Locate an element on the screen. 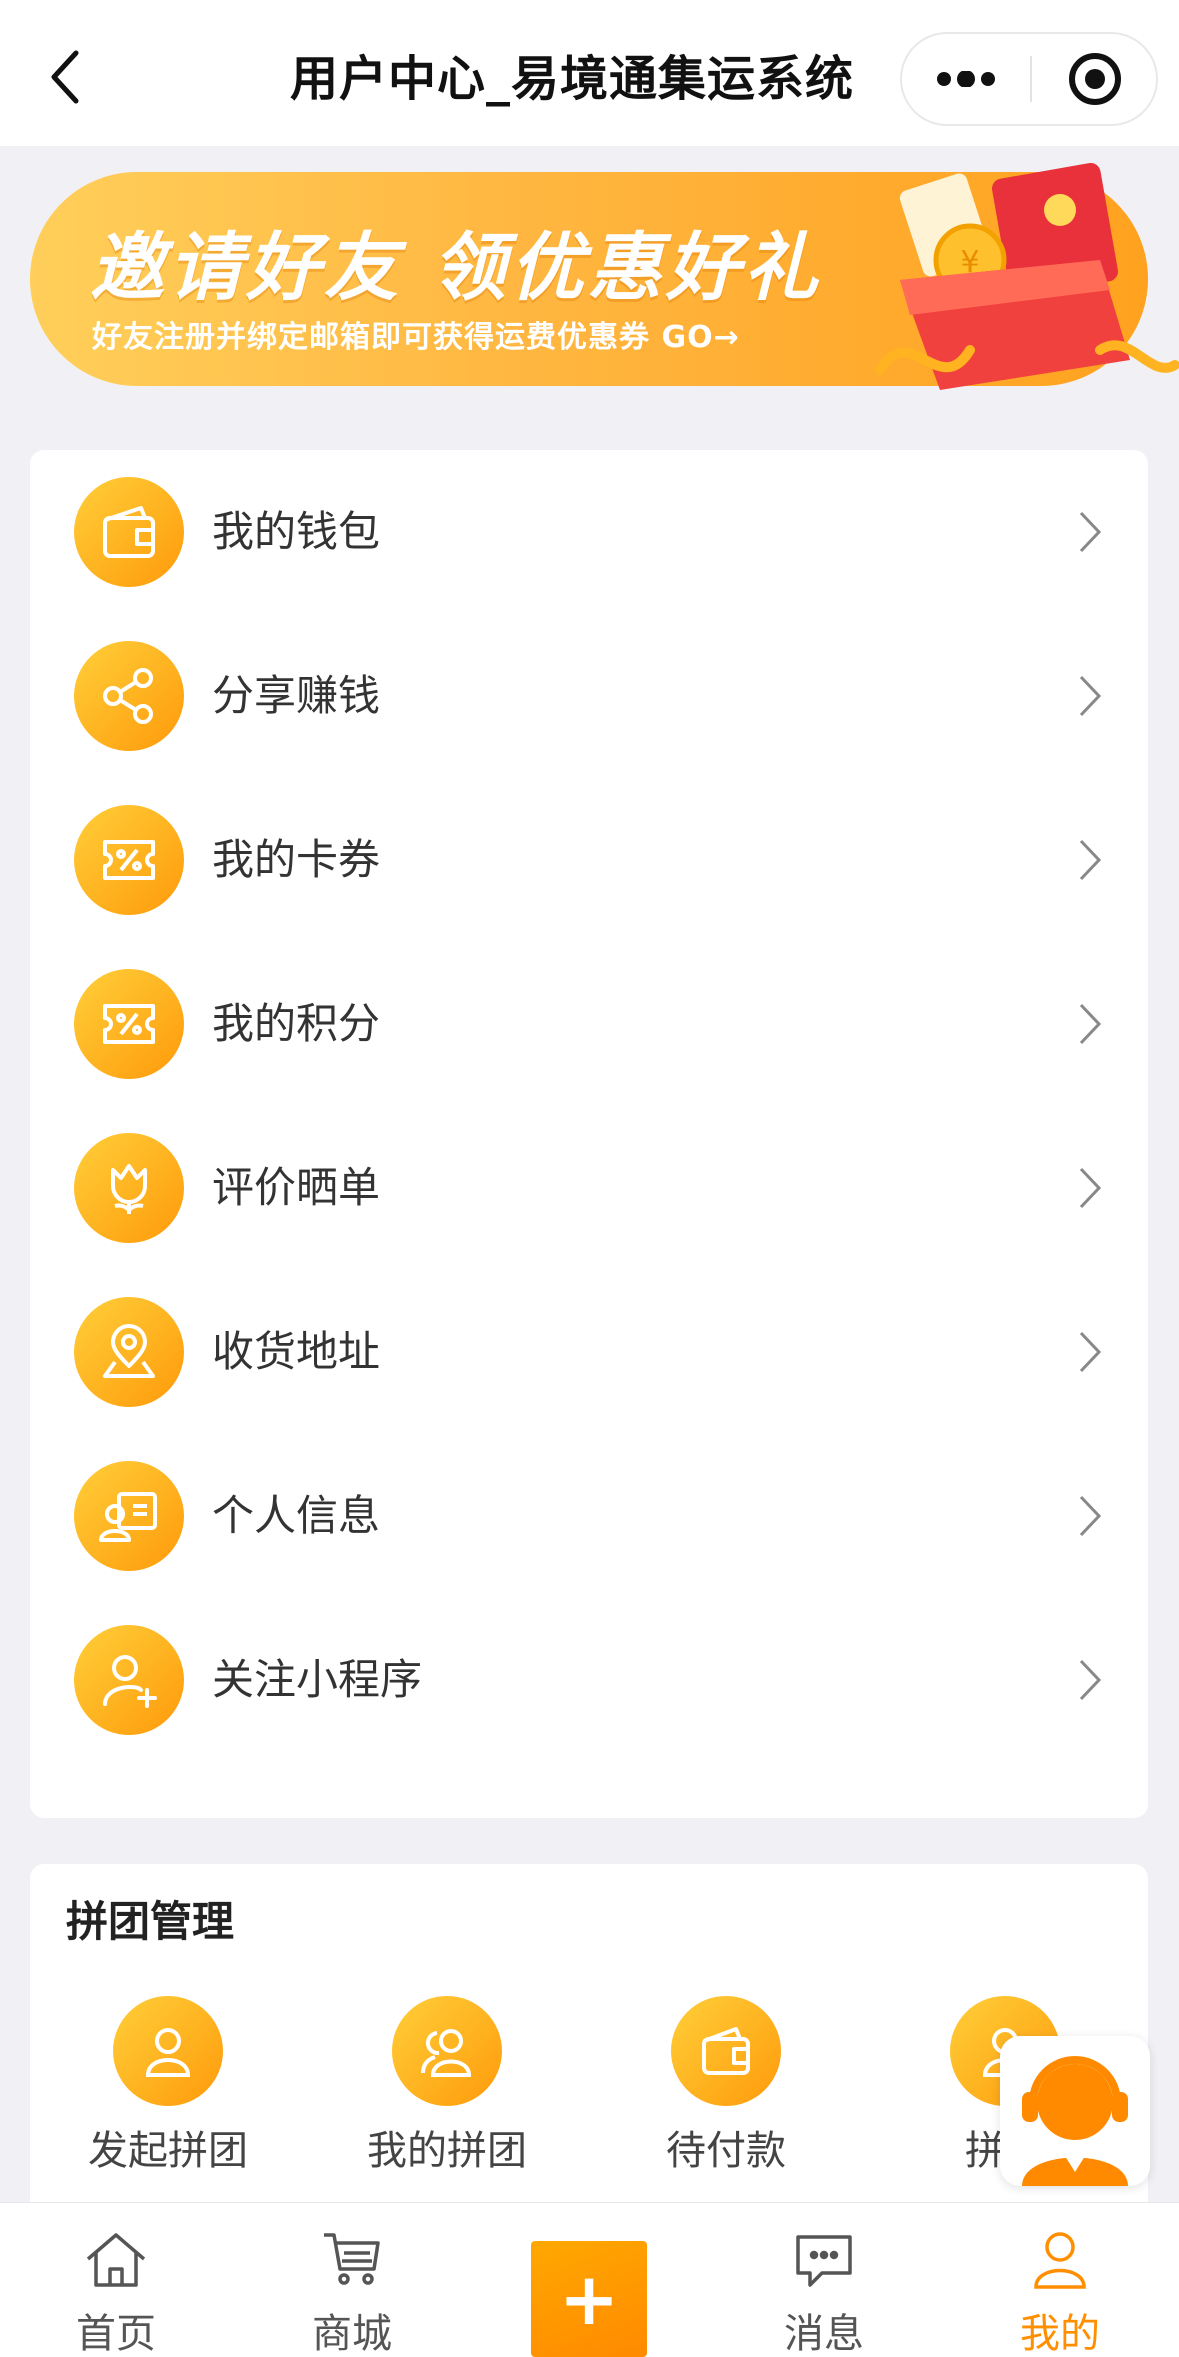  banner-title: 邀请好友 领优惠好礼 is located at coordinates (456, 268).